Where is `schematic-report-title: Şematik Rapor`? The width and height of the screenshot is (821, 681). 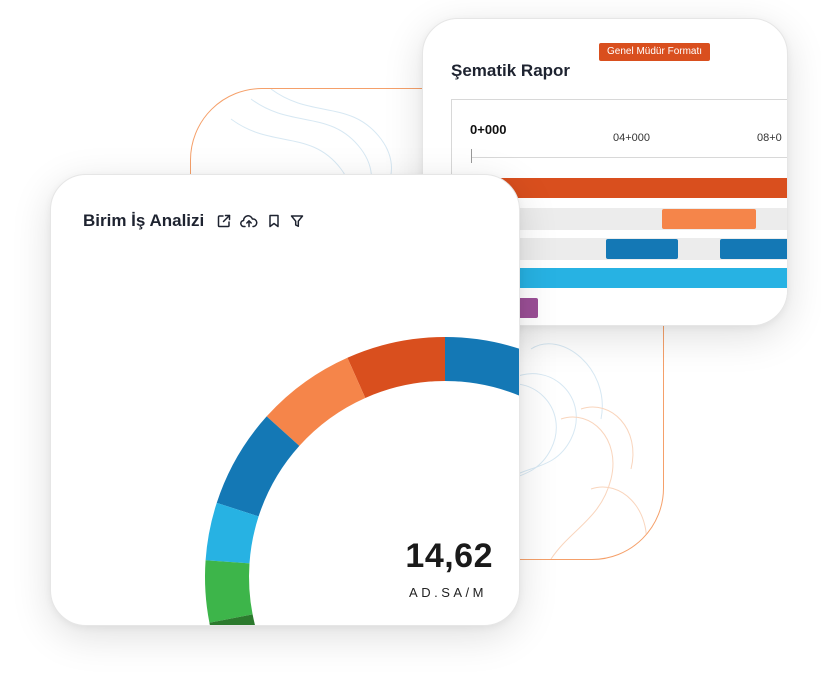
schematic-report-title: Şematik Rapor is located at coordinates (511, 70).